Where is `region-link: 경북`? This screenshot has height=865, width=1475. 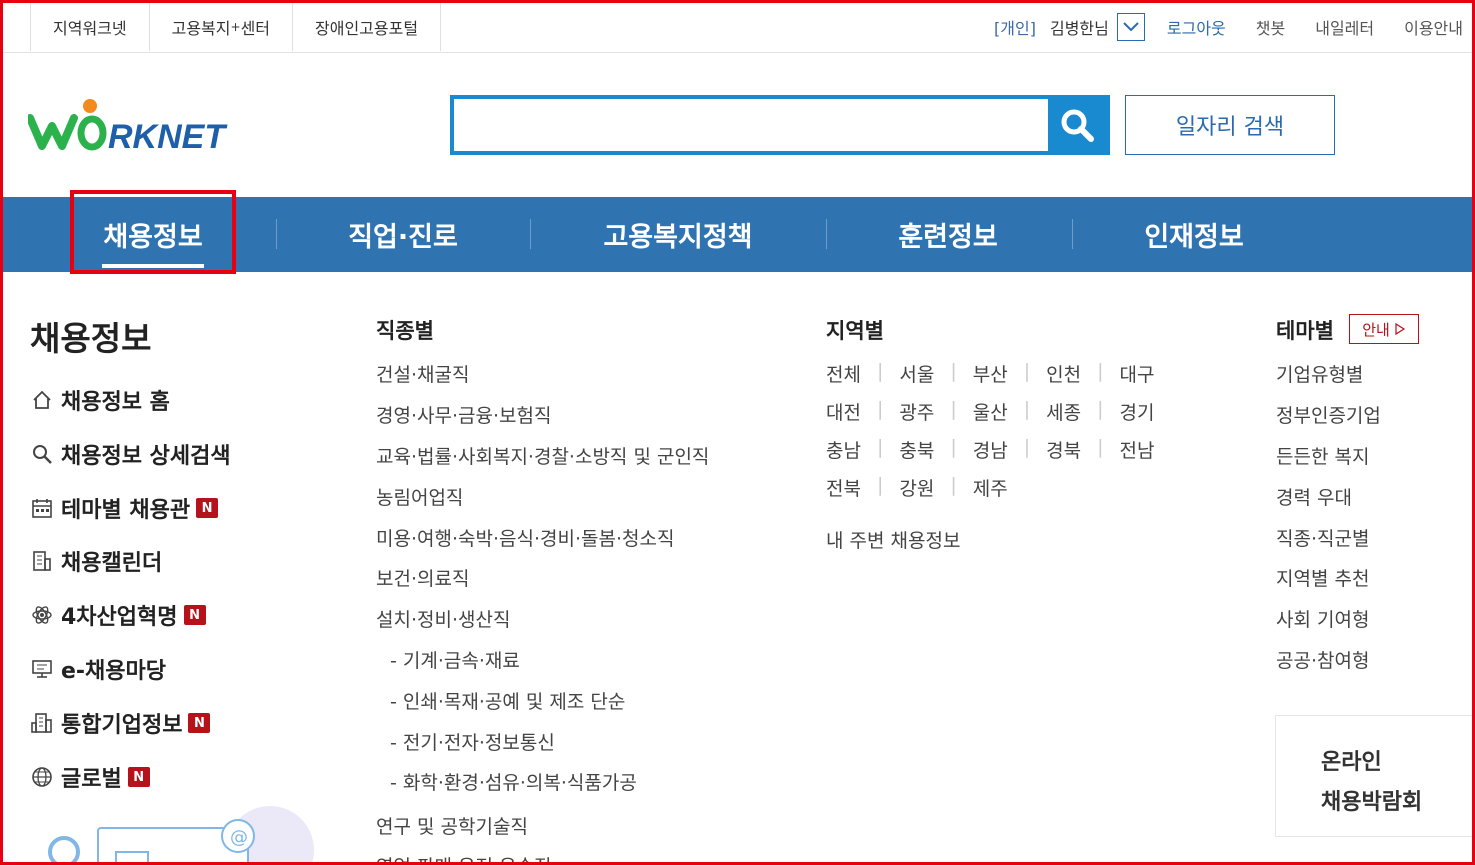
region-link: 경북 is located at coordinates (1063, 449).